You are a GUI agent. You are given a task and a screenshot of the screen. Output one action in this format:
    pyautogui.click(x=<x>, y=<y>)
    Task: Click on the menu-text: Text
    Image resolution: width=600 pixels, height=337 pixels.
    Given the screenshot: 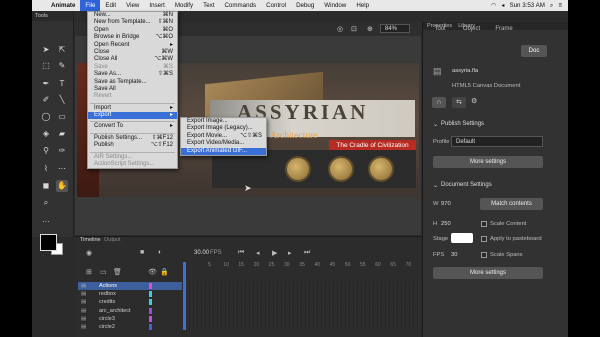 What is the action you would take?
    pyautogui.click(x=208, y=5)
    